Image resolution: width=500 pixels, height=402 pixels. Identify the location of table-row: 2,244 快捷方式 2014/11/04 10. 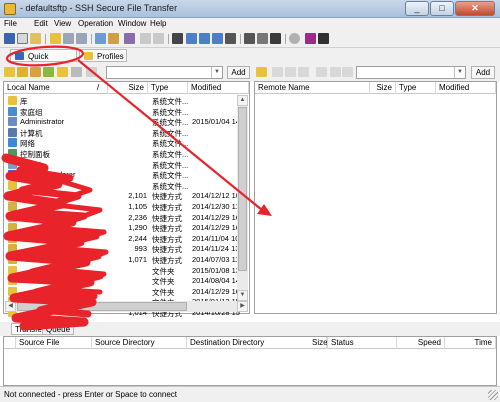
(125, 238).